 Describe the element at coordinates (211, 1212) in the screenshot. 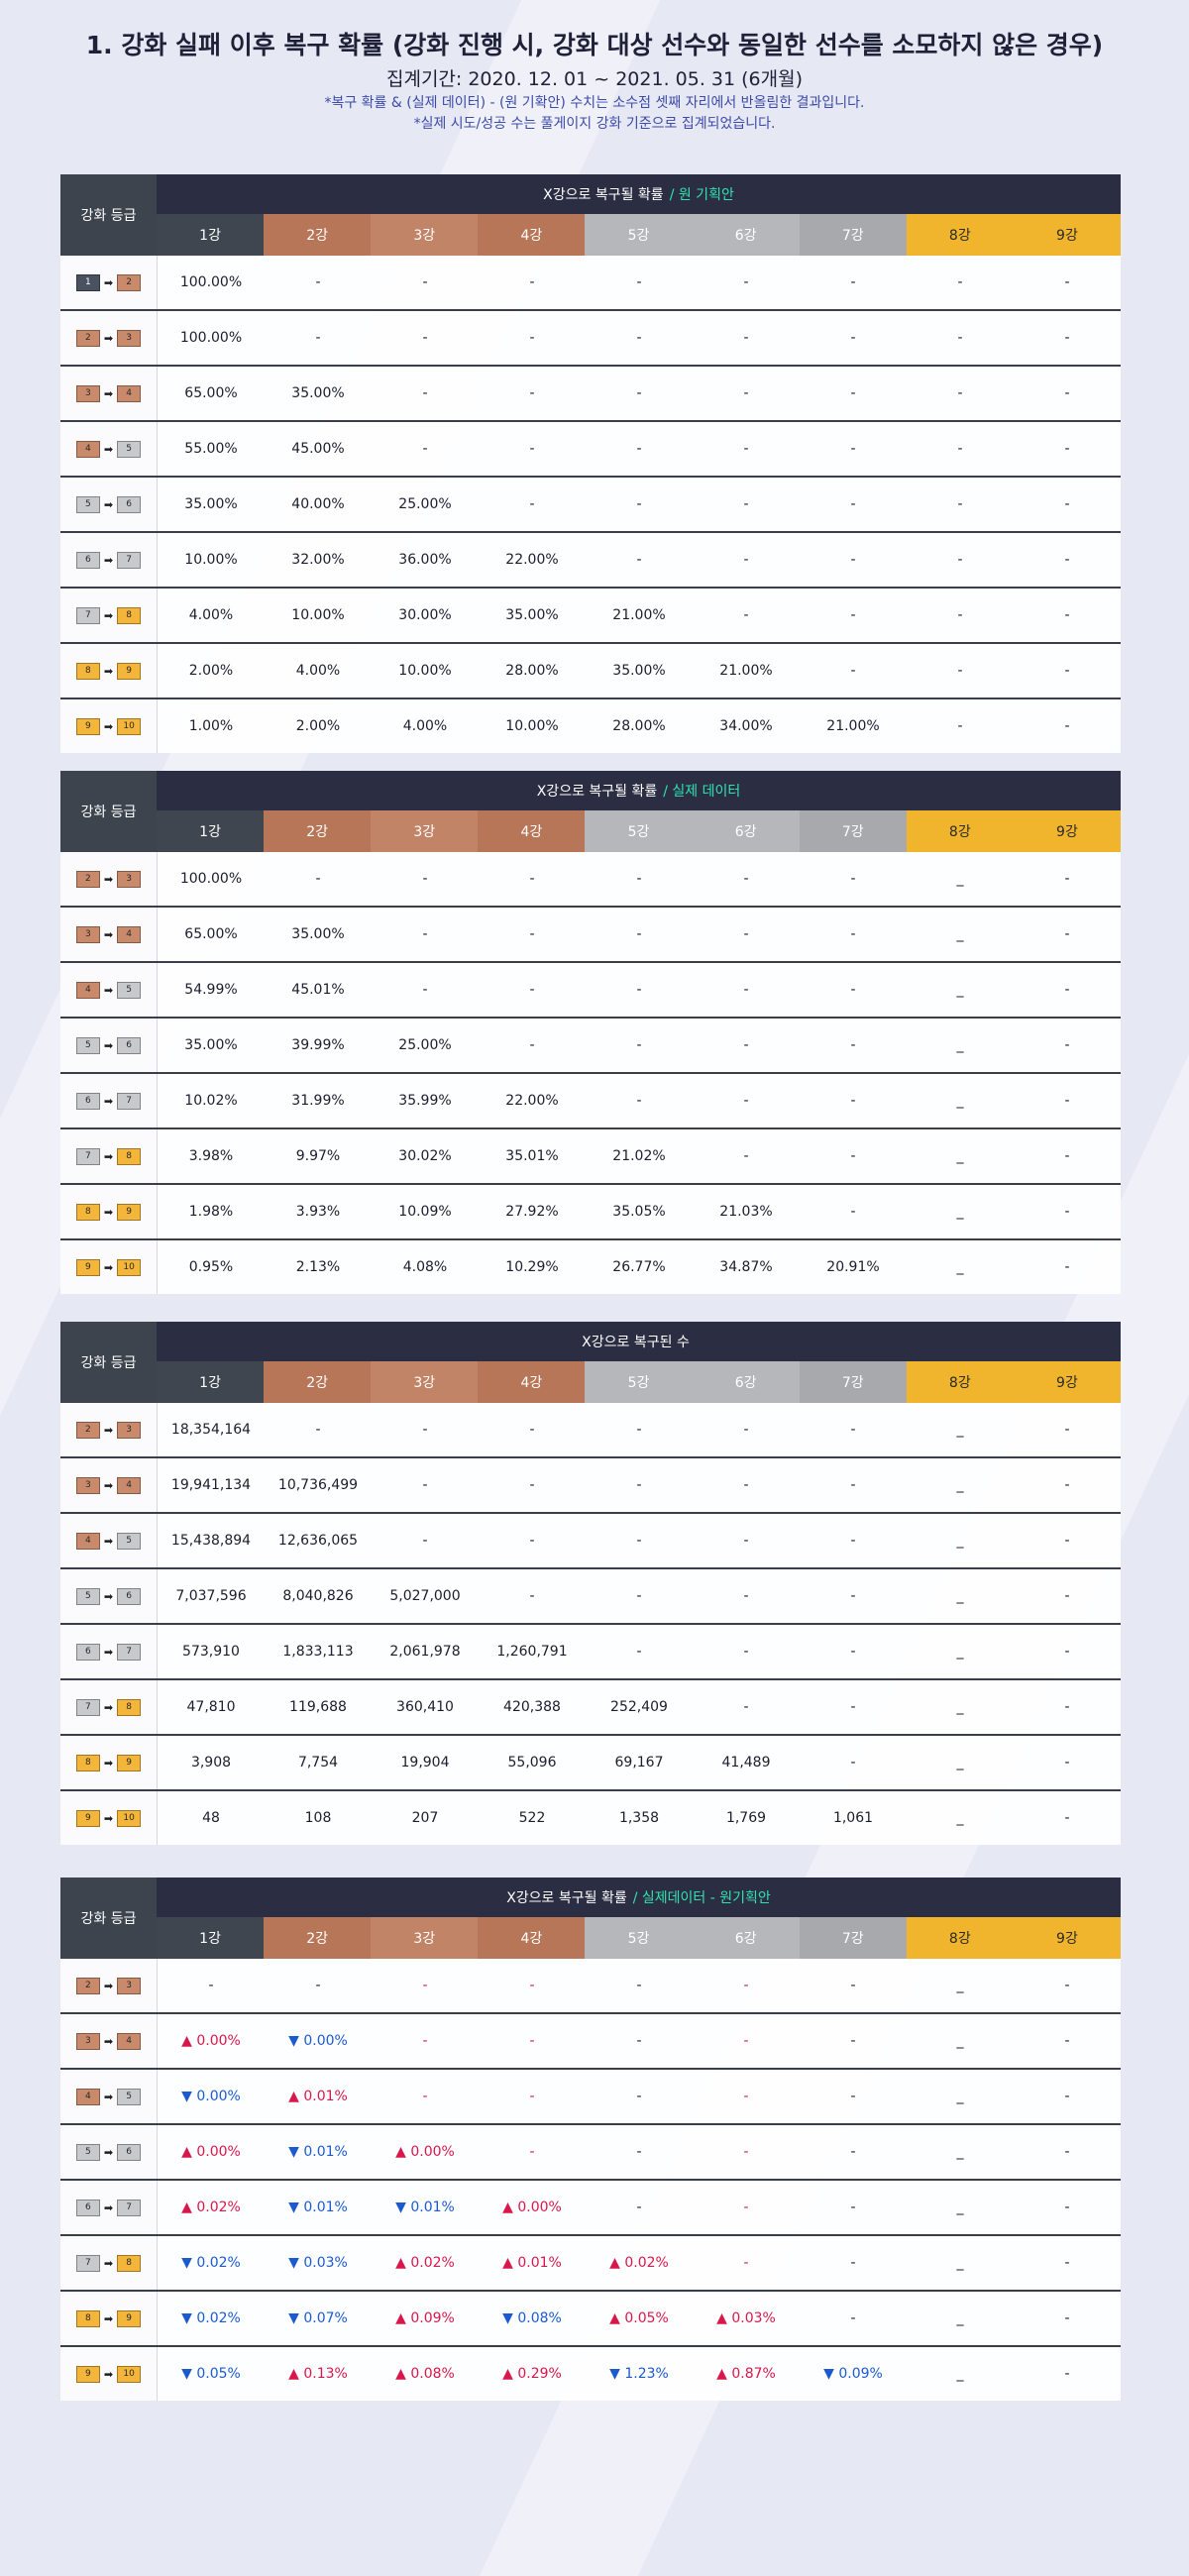

I see `value-cell: 1.98%` at that location.